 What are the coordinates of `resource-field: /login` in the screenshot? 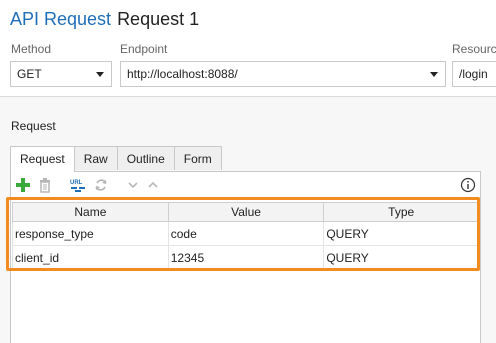 It's located at (474, 74).